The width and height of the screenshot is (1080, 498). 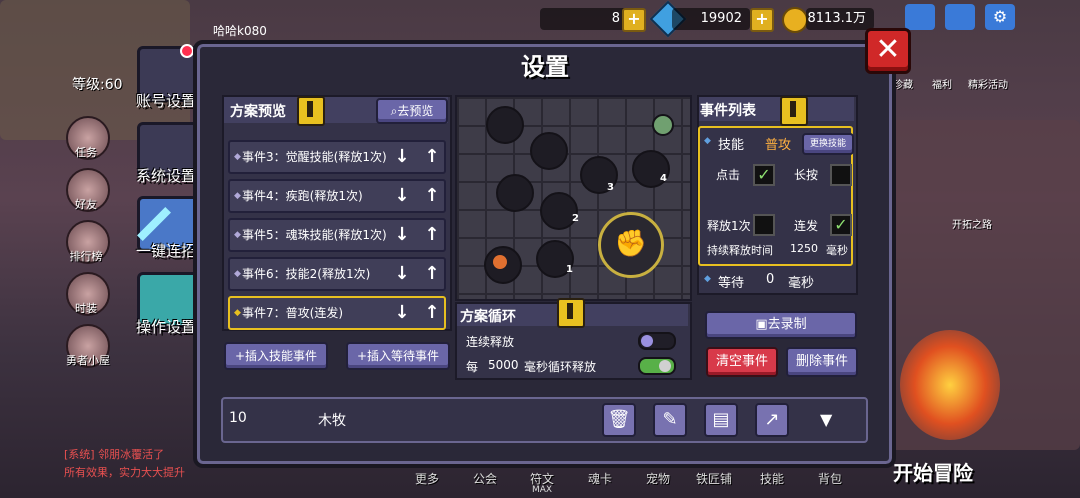 What do you see at coordinates (781, 325) in the screenshot?
I see `record-button: ▣去录制` at bounding box center [781, 325].